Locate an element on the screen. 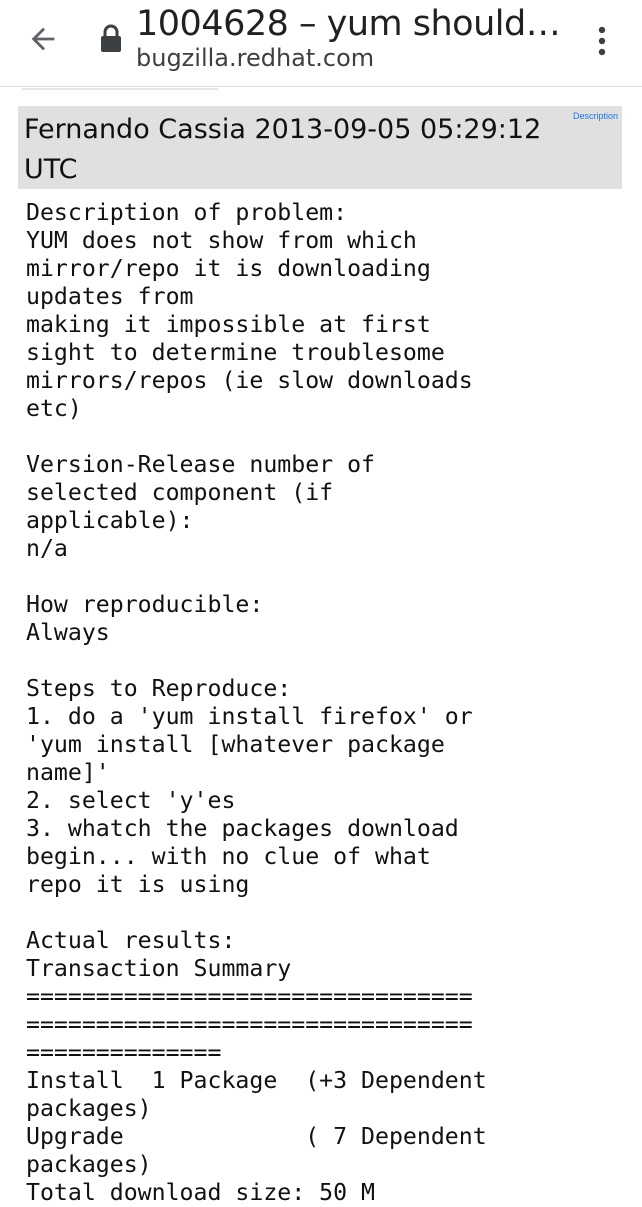  comment-line: YUM does not show from which is located at coordinates (221, 240).